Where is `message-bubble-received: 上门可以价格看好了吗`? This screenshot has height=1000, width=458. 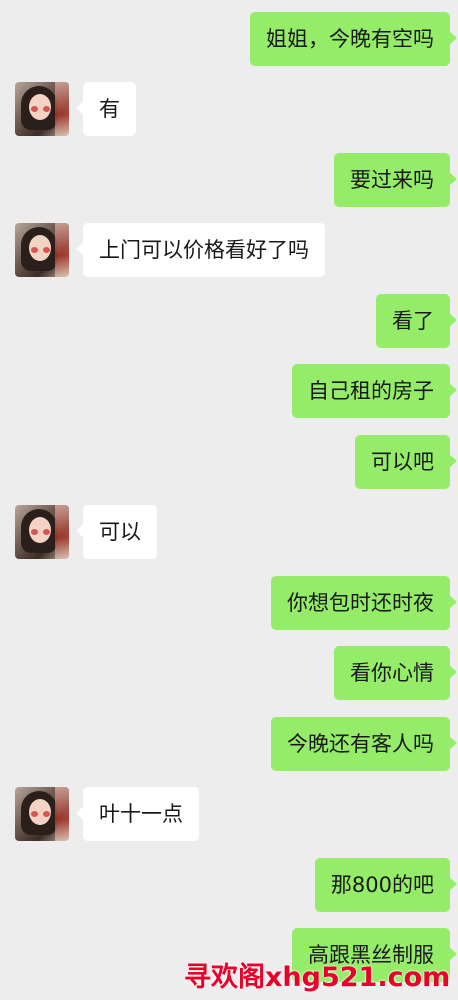 message-bubble-received: 上门可以价格看好了吗 is located at coordinates (200, 250).